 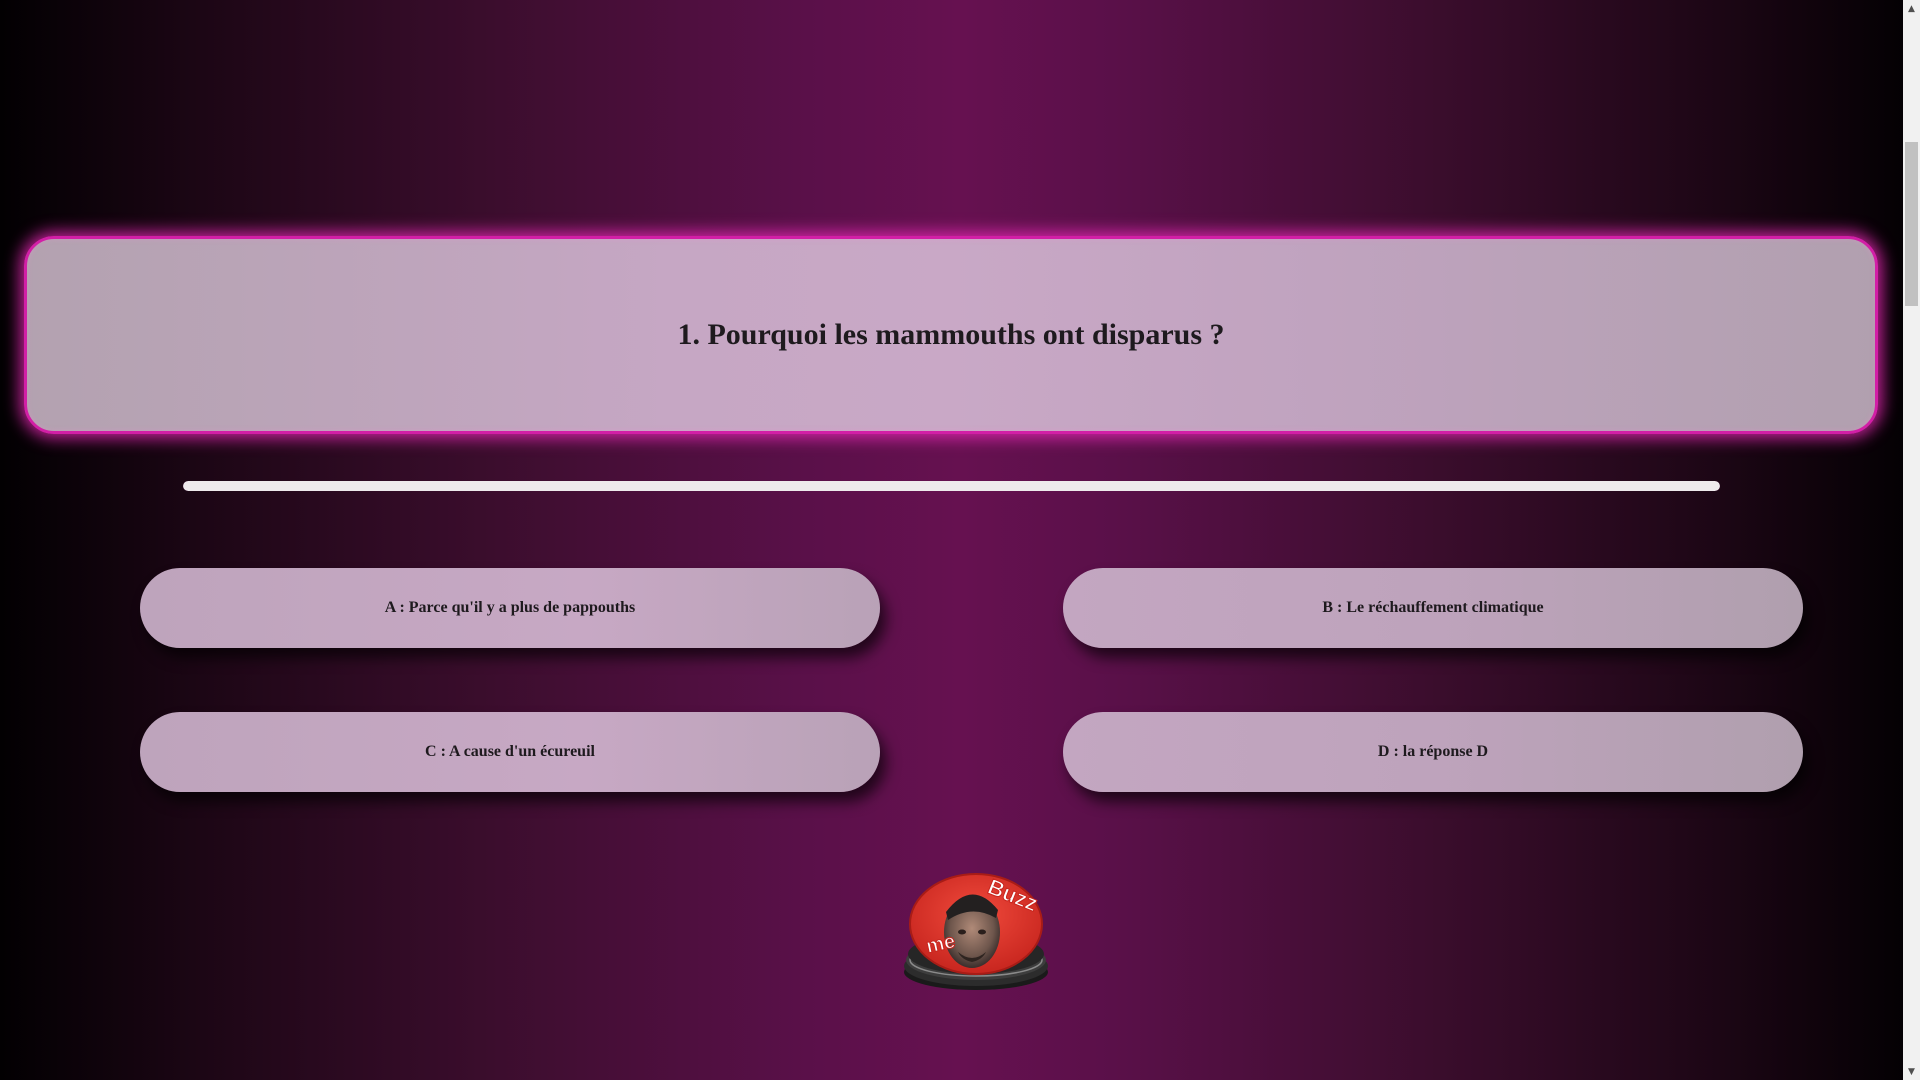 I want to click on answer-button-b: B : Le réchauffement climatique, so click(x=1433, y=608).